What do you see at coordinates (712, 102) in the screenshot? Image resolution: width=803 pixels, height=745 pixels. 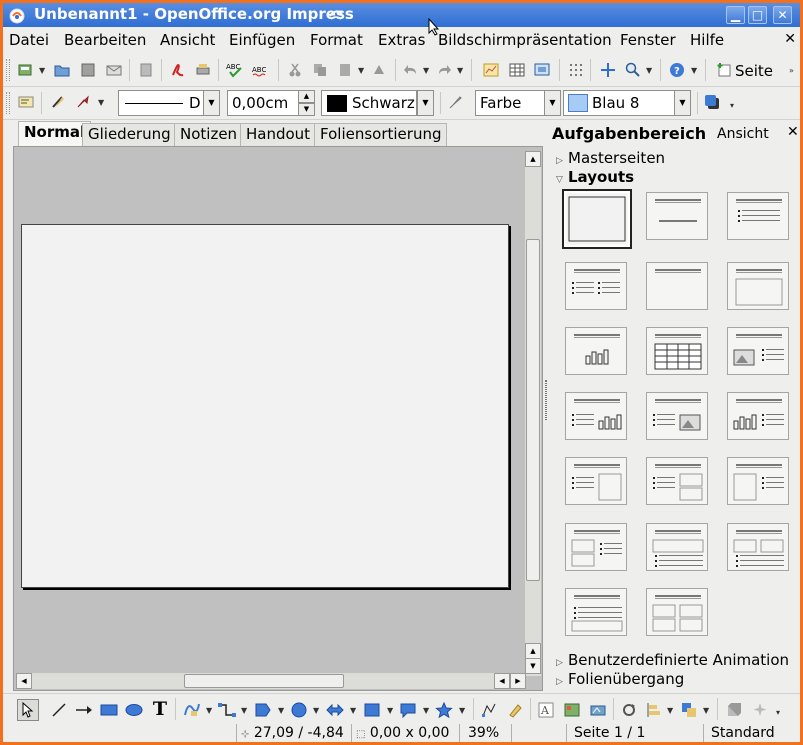 I see `shadow-icon` at bounding box center [712, 102].